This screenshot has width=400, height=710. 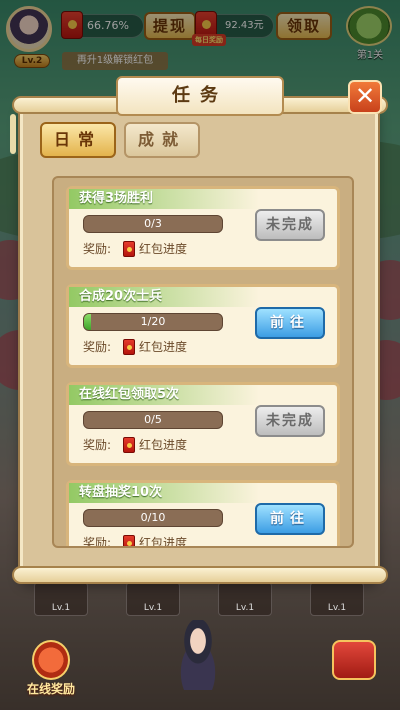 What do you see at coordinates (164, 297) in the screenshot?
I see `task-title: 合成20次士兵` at bounding box center [164, 297].